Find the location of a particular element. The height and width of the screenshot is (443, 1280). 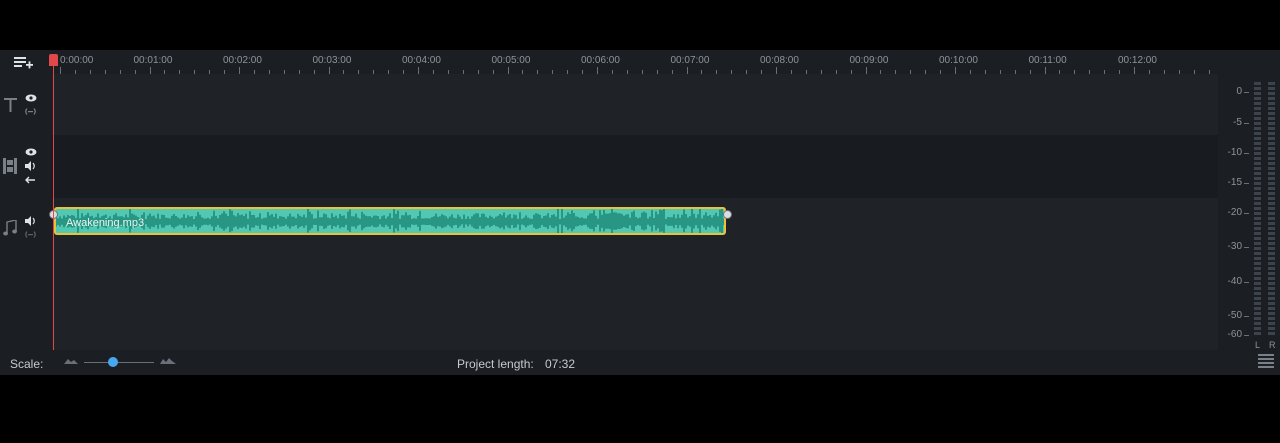

db-label: 0 is located at coordinates (1239, 91).